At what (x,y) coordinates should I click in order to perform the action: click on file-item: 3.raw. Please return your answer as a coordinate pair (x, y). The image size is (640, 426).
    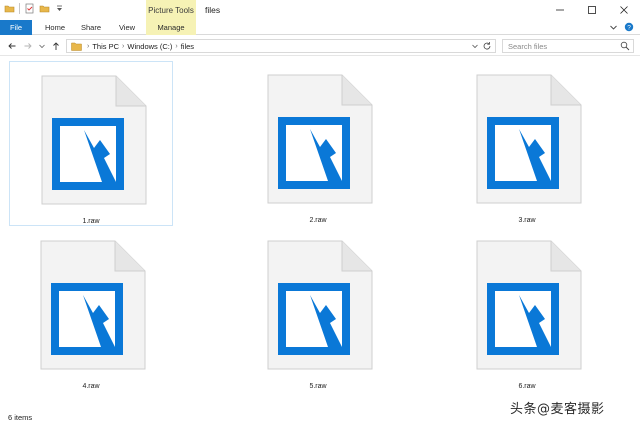
    Looking at the image, I should click on (527, 143).